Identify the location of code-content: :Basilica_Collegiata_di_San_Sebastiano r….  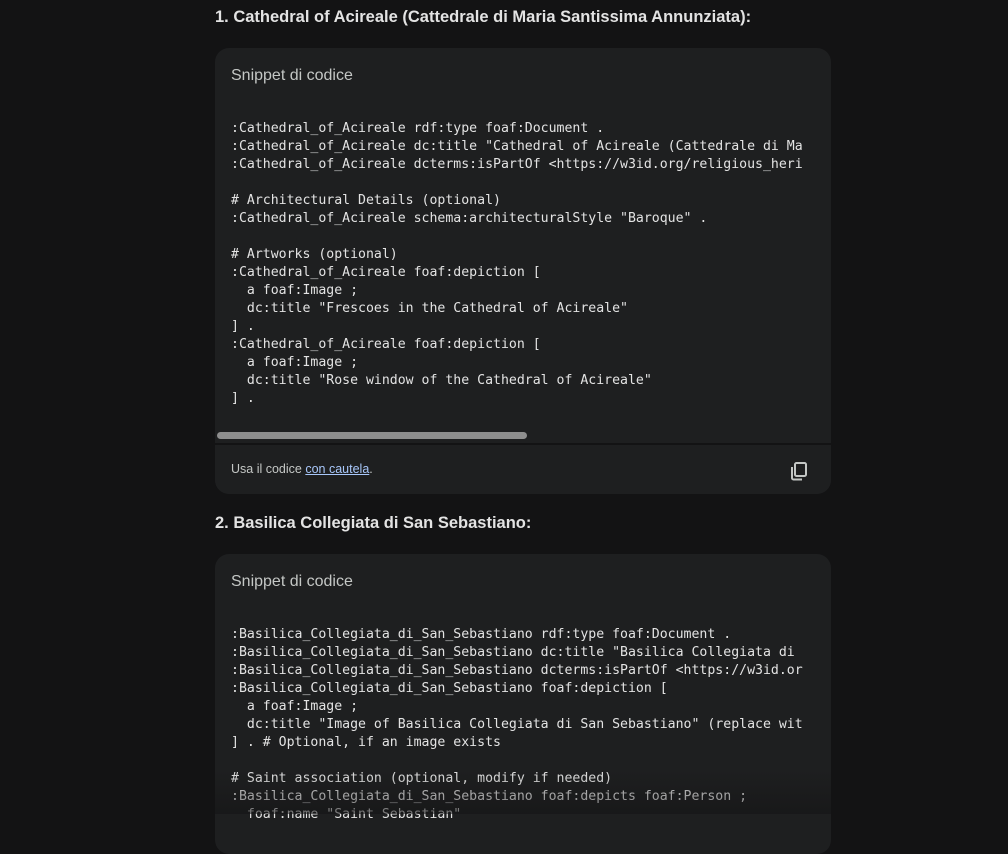
(531, 725).